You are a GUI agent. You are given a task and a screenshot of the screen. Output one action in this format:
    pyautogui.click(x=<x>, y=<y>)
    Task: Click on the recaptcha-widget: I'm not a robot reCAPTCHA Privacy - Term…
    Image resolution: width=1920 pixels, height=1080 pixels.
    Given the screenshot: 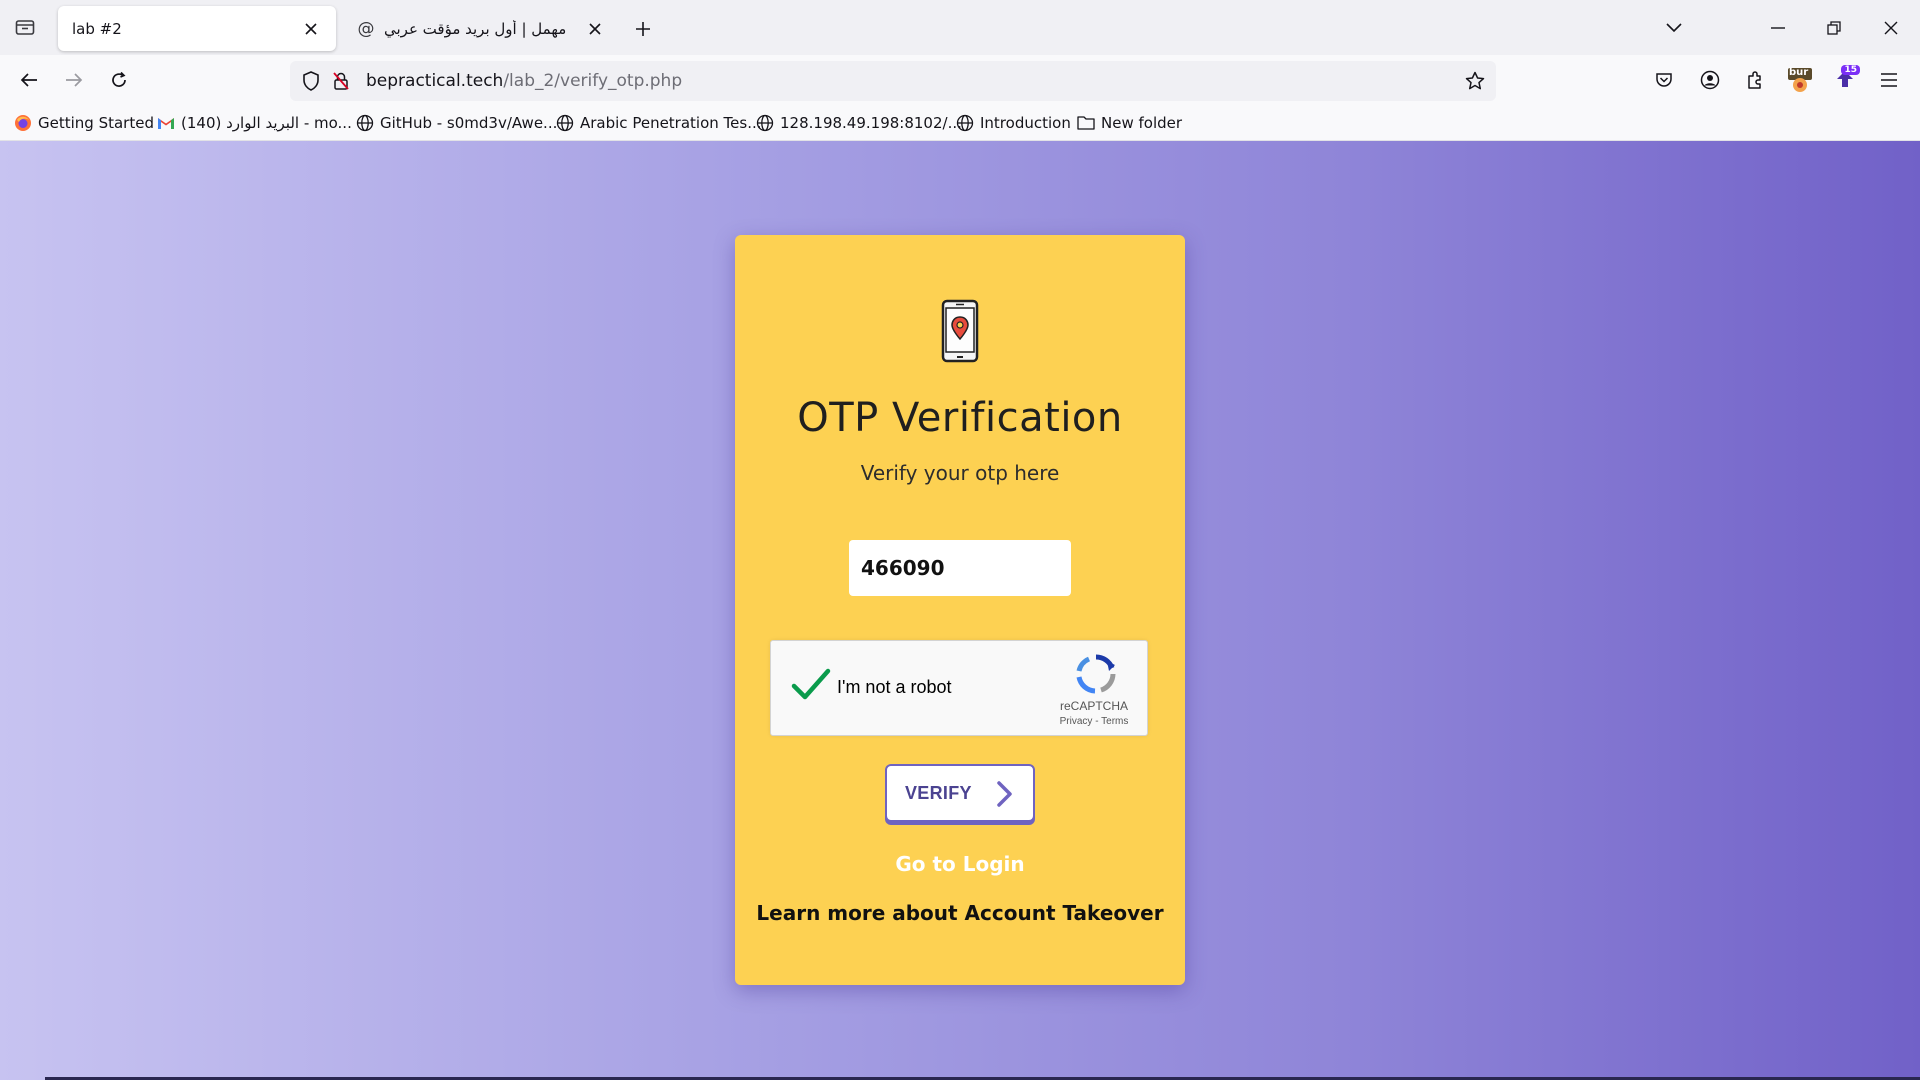 What is the action you would take?
    pyautogui.click(x=959, y=688)
    